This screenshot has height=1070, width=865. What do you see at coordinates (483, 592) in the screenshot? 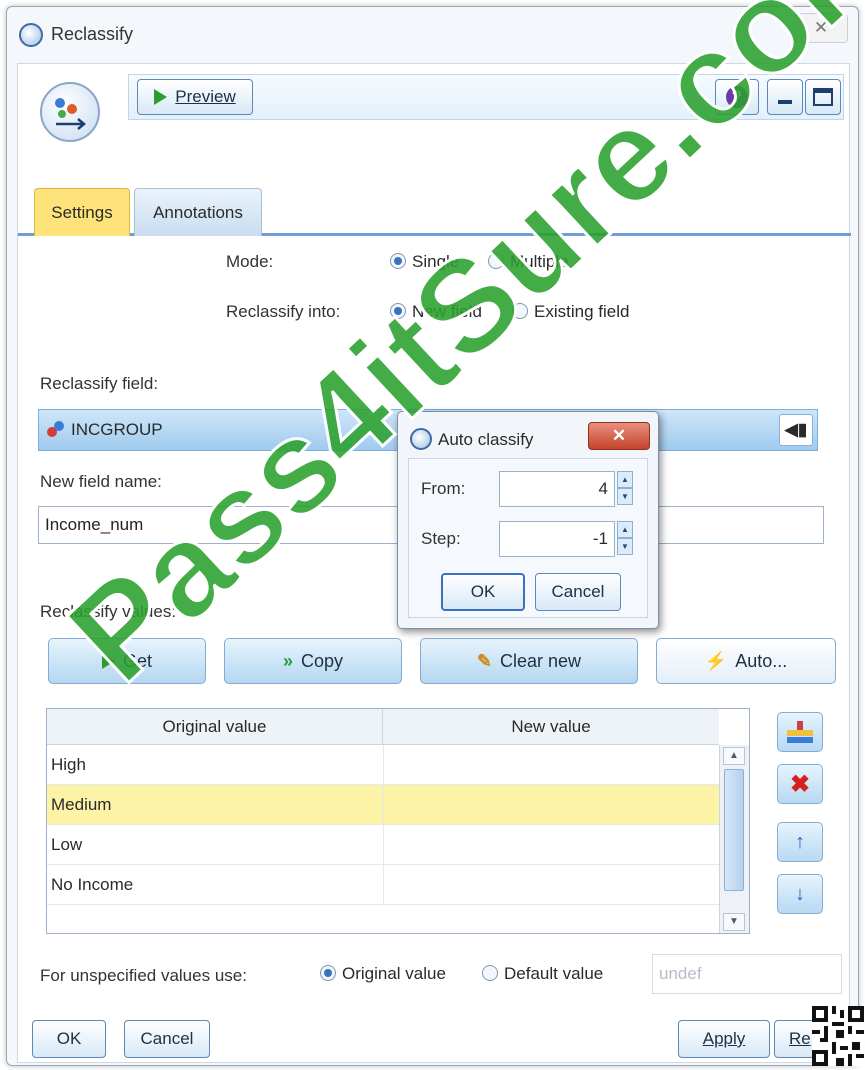
I see `dialog-ok-button: OK` at bounding box center [483, 592].